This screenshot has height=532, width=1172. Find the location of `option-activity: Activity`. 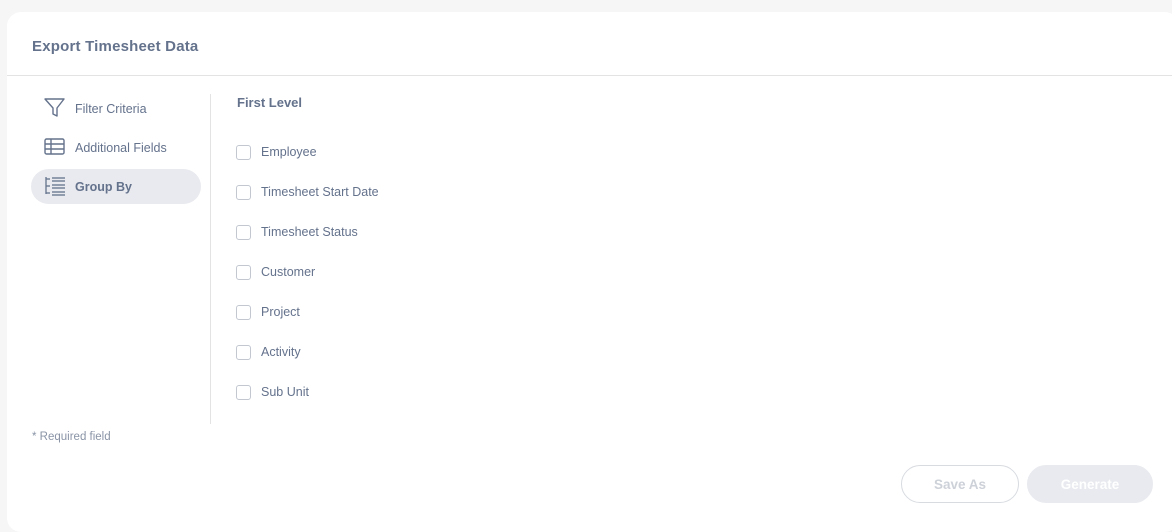

option-activity: Activity is located at coordinates (307, 363).